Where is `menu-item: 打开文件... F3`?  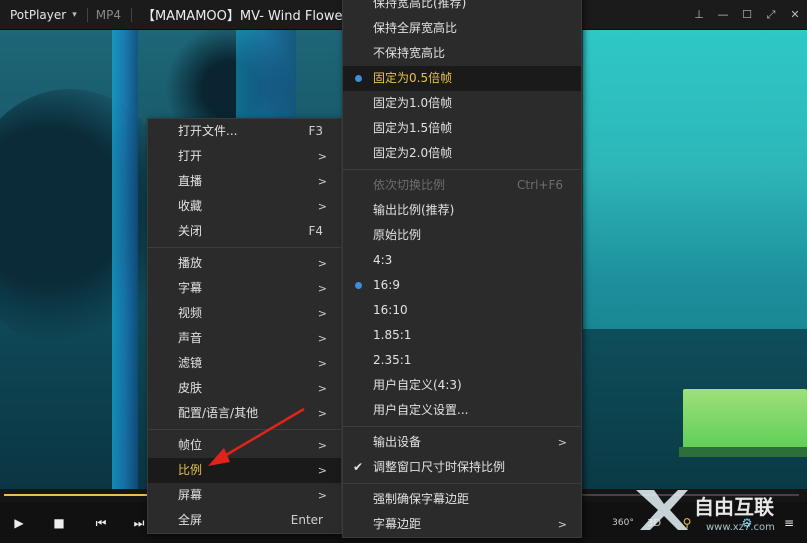
menu-item: 打开文件... F3 is located at coordinates (244, 131).